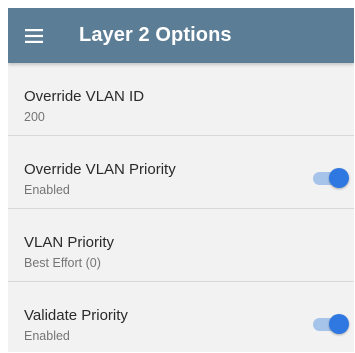 This screenshot has width=355, height=353. I want to click on setting-title: VLAN Priority, so click(69, 242).